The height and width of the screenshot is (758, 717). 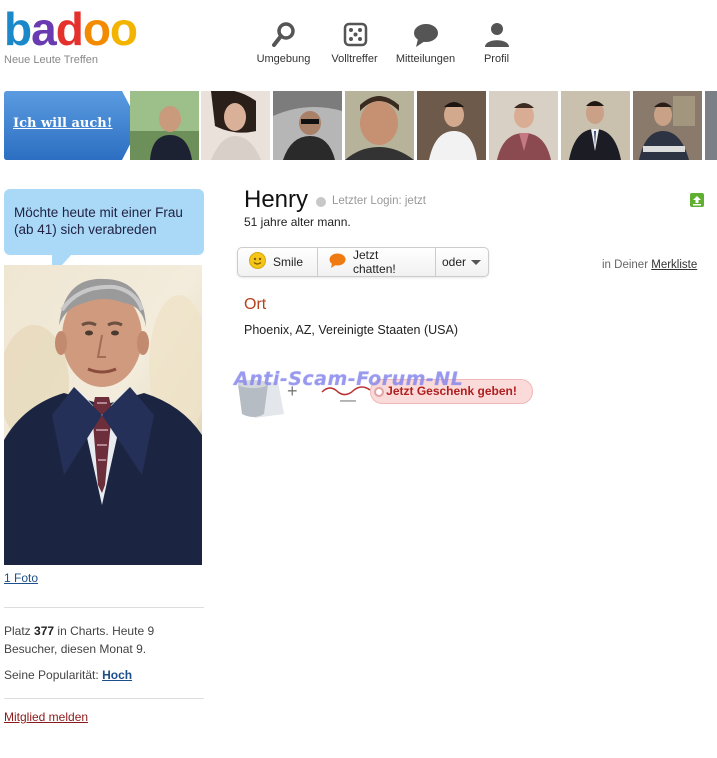 I want to click on dice-icon, so click(x=354, y=35).